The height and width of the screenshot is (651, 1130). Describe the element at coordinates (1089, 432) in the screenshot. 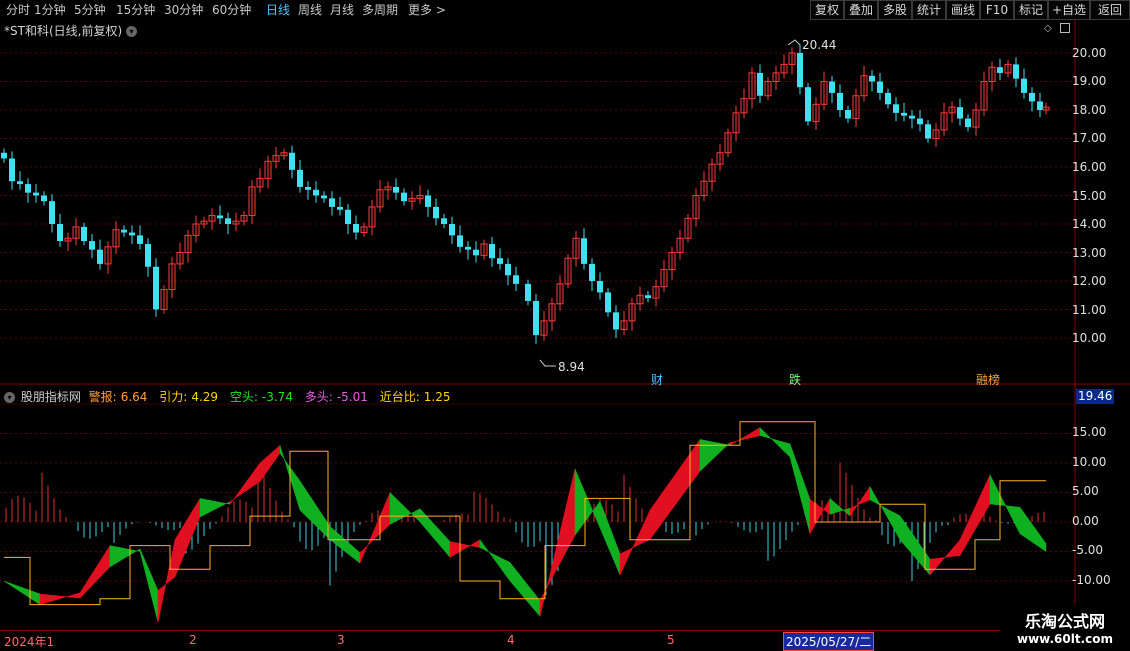

I see `axis-tick: 15.00` at that location.